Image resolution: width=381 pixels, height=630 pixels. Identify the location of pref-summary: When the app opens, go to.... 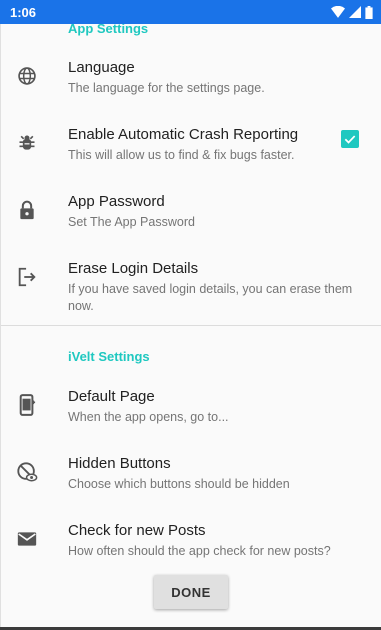
(148, 417).